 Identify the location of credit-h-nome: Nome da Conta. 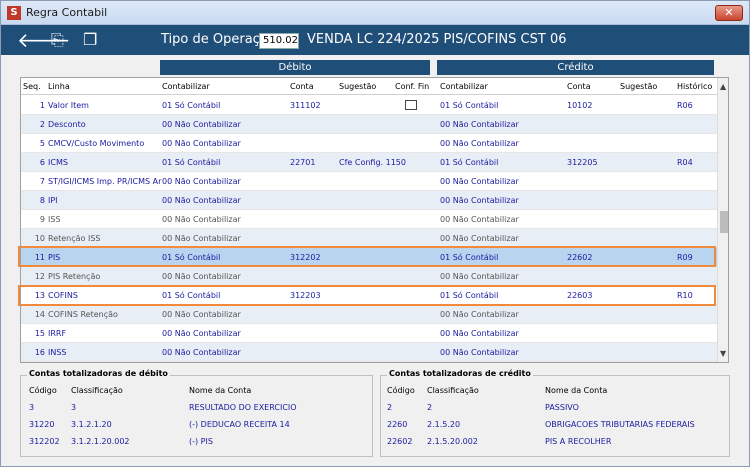
(576, 390).